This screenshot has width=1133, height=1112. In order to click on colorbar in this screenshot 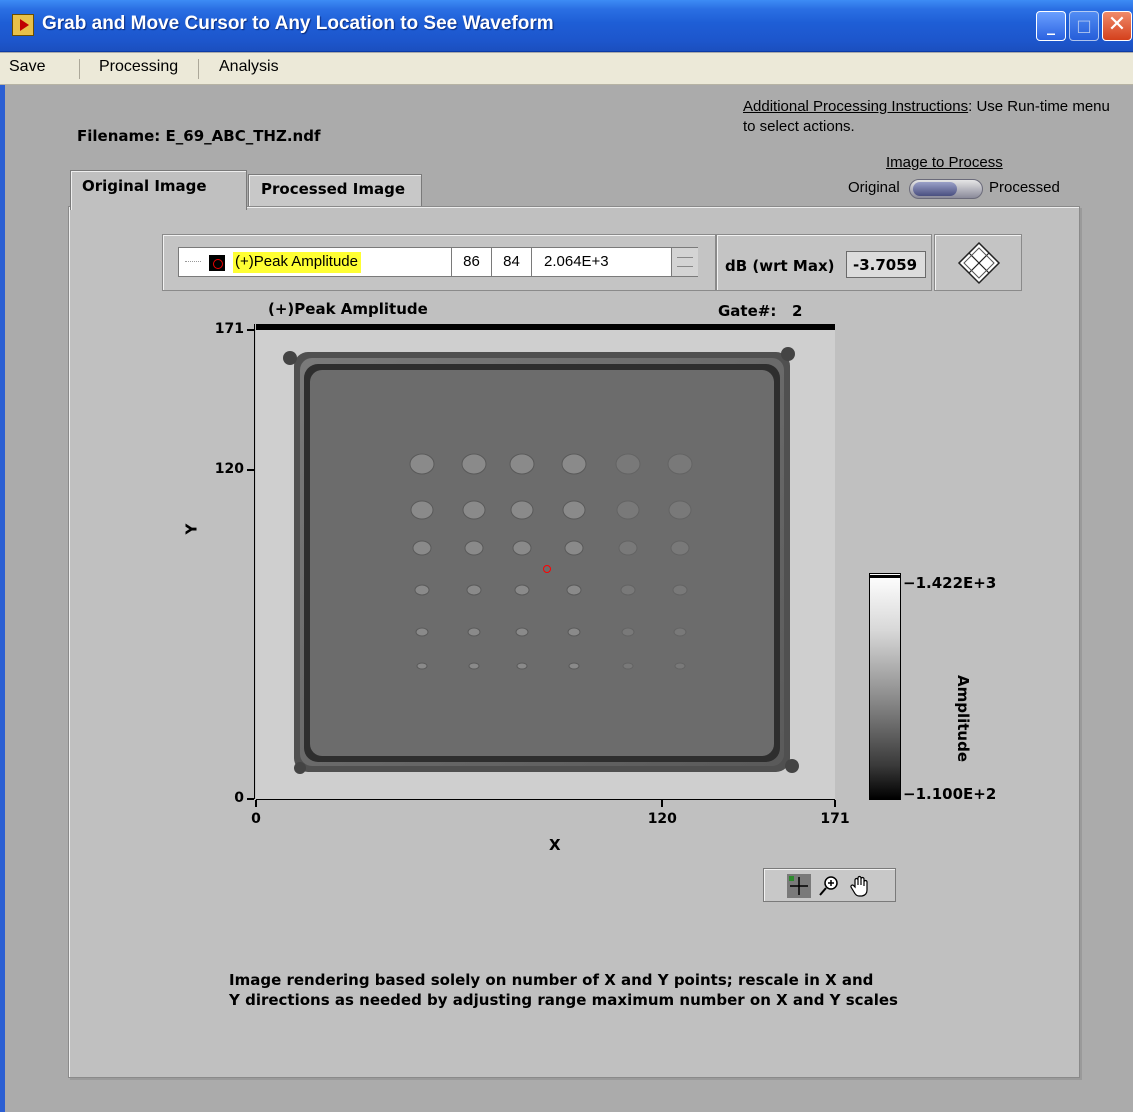, I will do `click(885, 686)`.